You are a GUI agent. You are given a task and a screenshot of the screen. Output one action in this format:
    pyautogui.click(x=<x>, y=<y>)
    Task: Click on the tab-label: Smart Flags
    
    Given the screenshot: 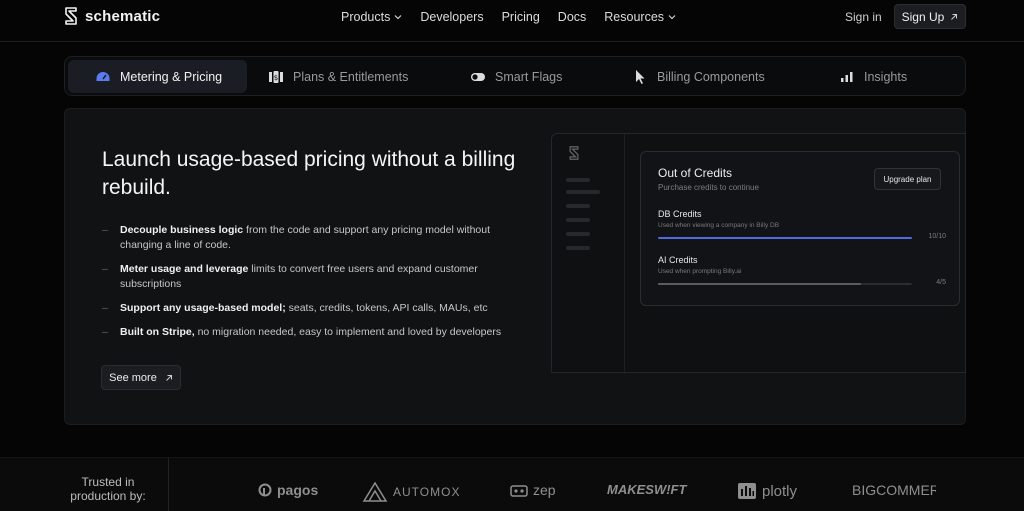 What is the action you would take?
    pyautogui.click(x=529, y=76)
    